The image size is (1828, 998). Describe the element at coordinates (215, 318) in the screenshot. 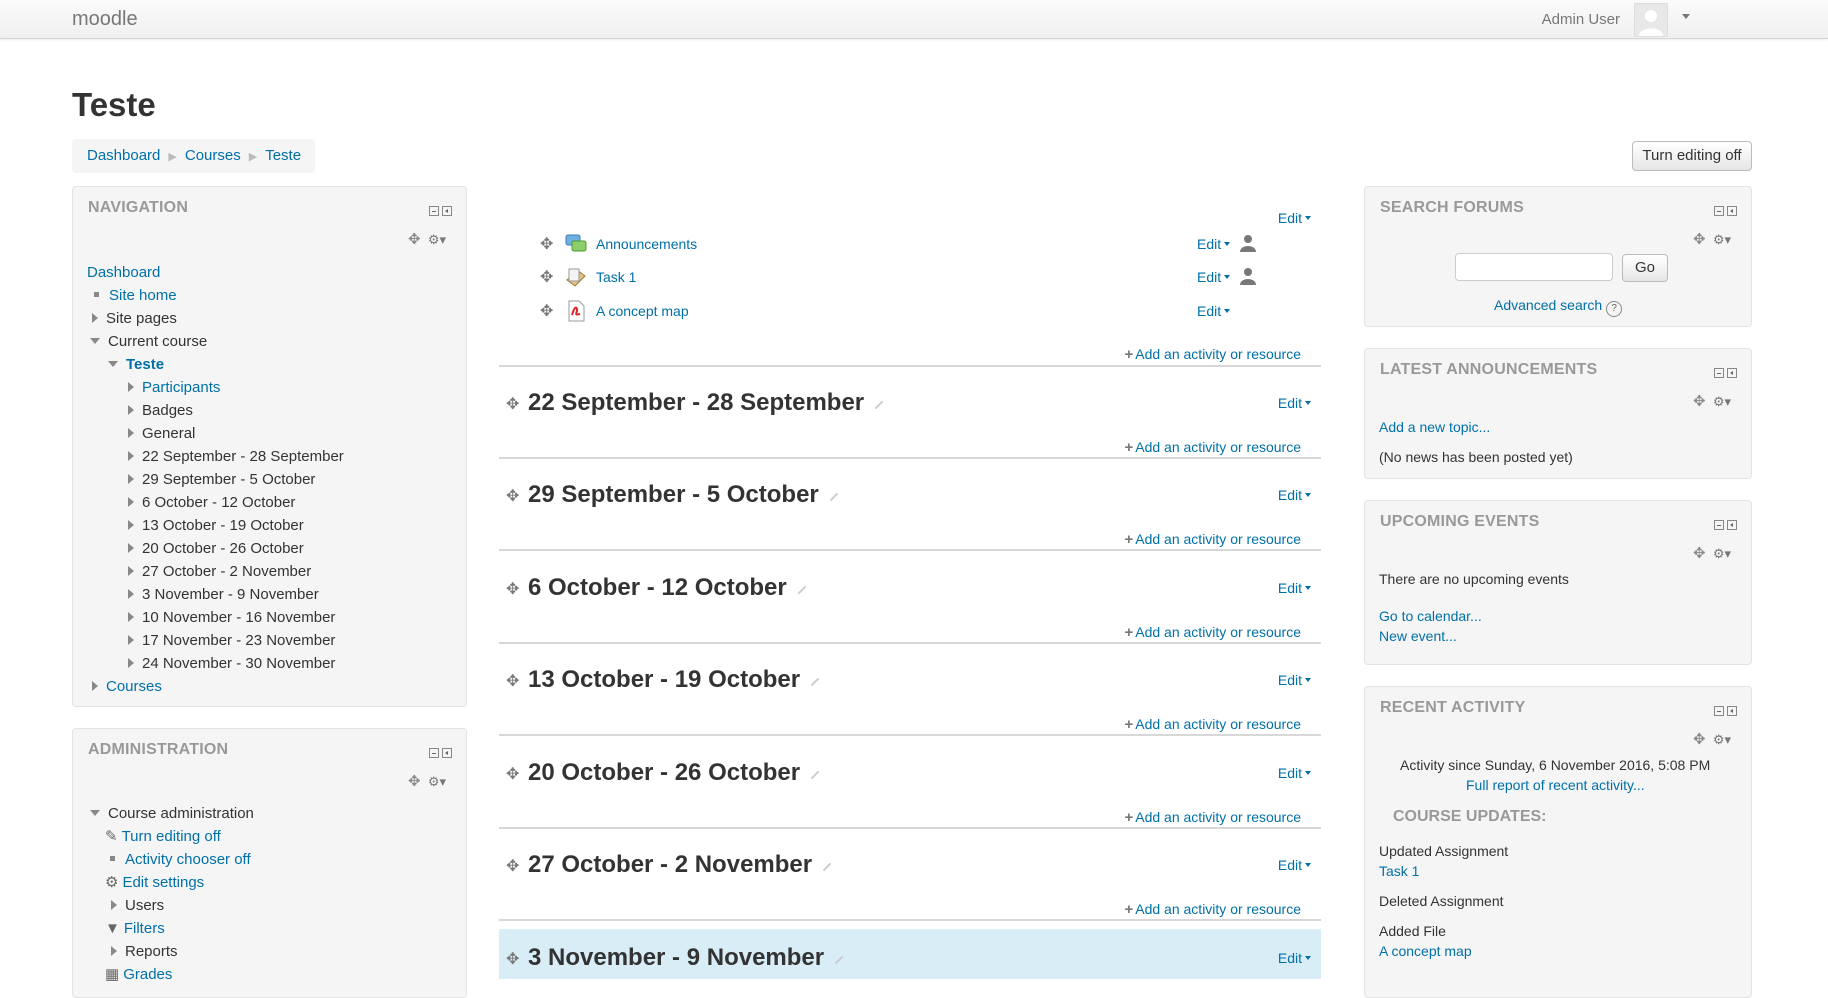

I see `nav-site-pages: Site pages` at that location.